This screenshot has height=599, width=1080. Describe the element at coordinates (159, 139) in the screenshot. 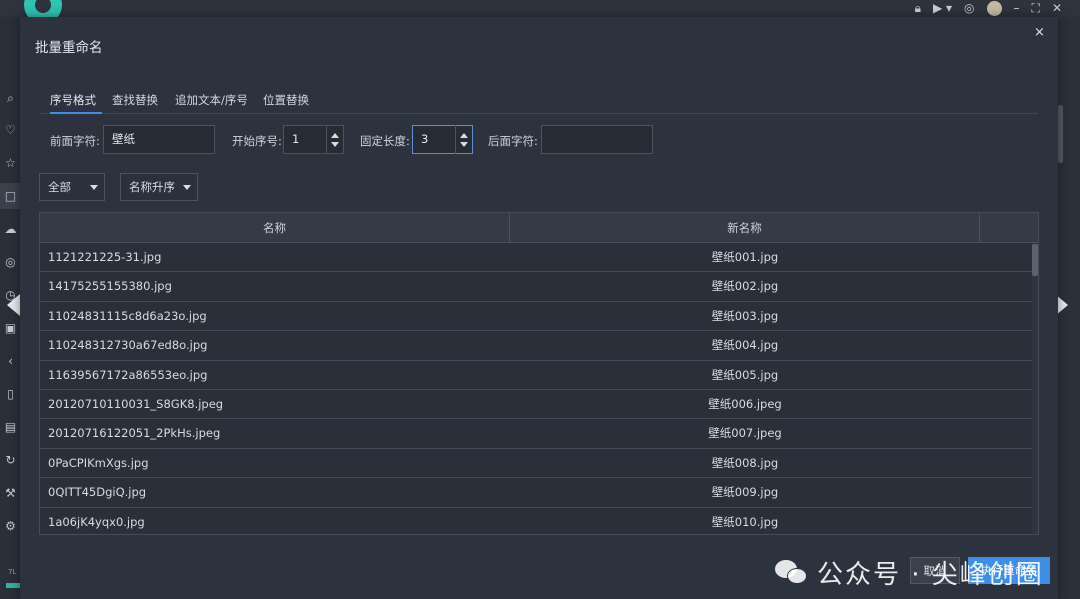

I see `prefix-input: 壁纸` at that location.